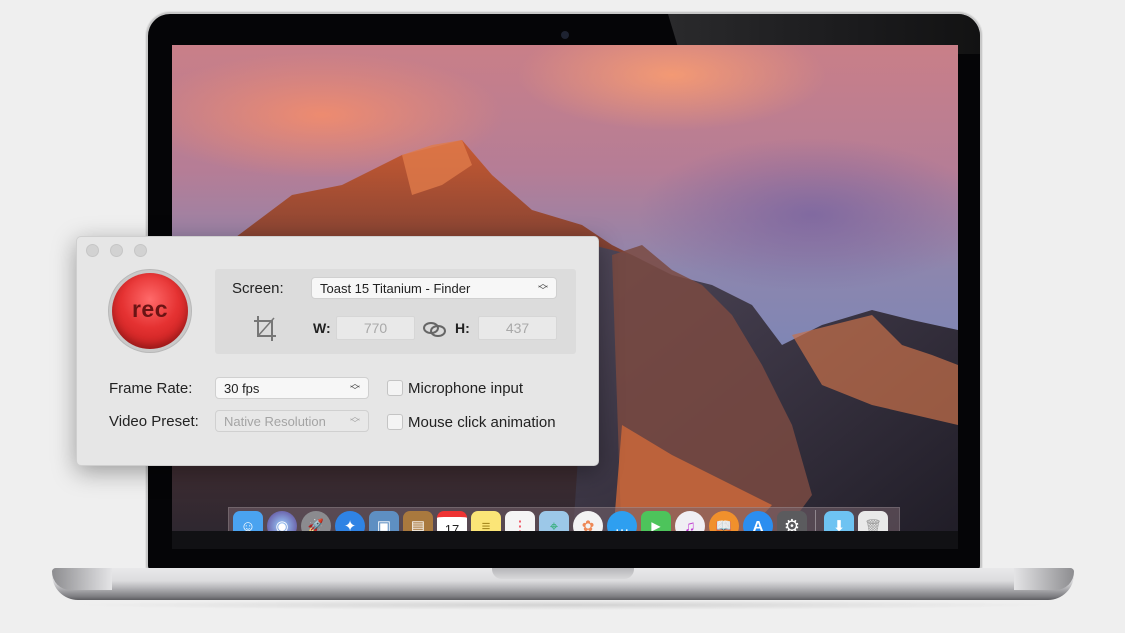 The width and height of the screenshot is (1125, 633). Describe the element at coordinates (562, 605) in the screenshot. I see `laptop-shadow` at that location.